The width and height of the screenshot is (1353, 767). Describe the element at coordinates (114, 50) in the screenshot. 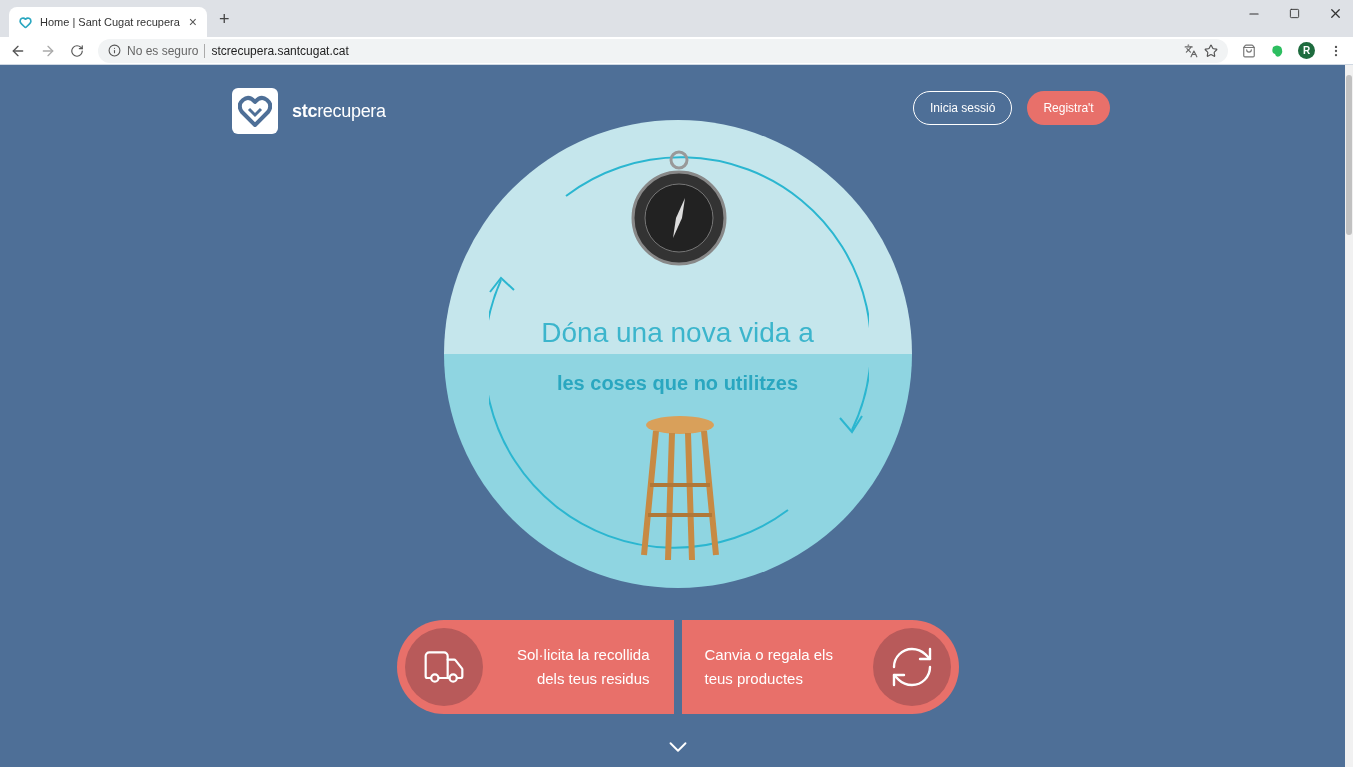

I see `info-icon` at that location.